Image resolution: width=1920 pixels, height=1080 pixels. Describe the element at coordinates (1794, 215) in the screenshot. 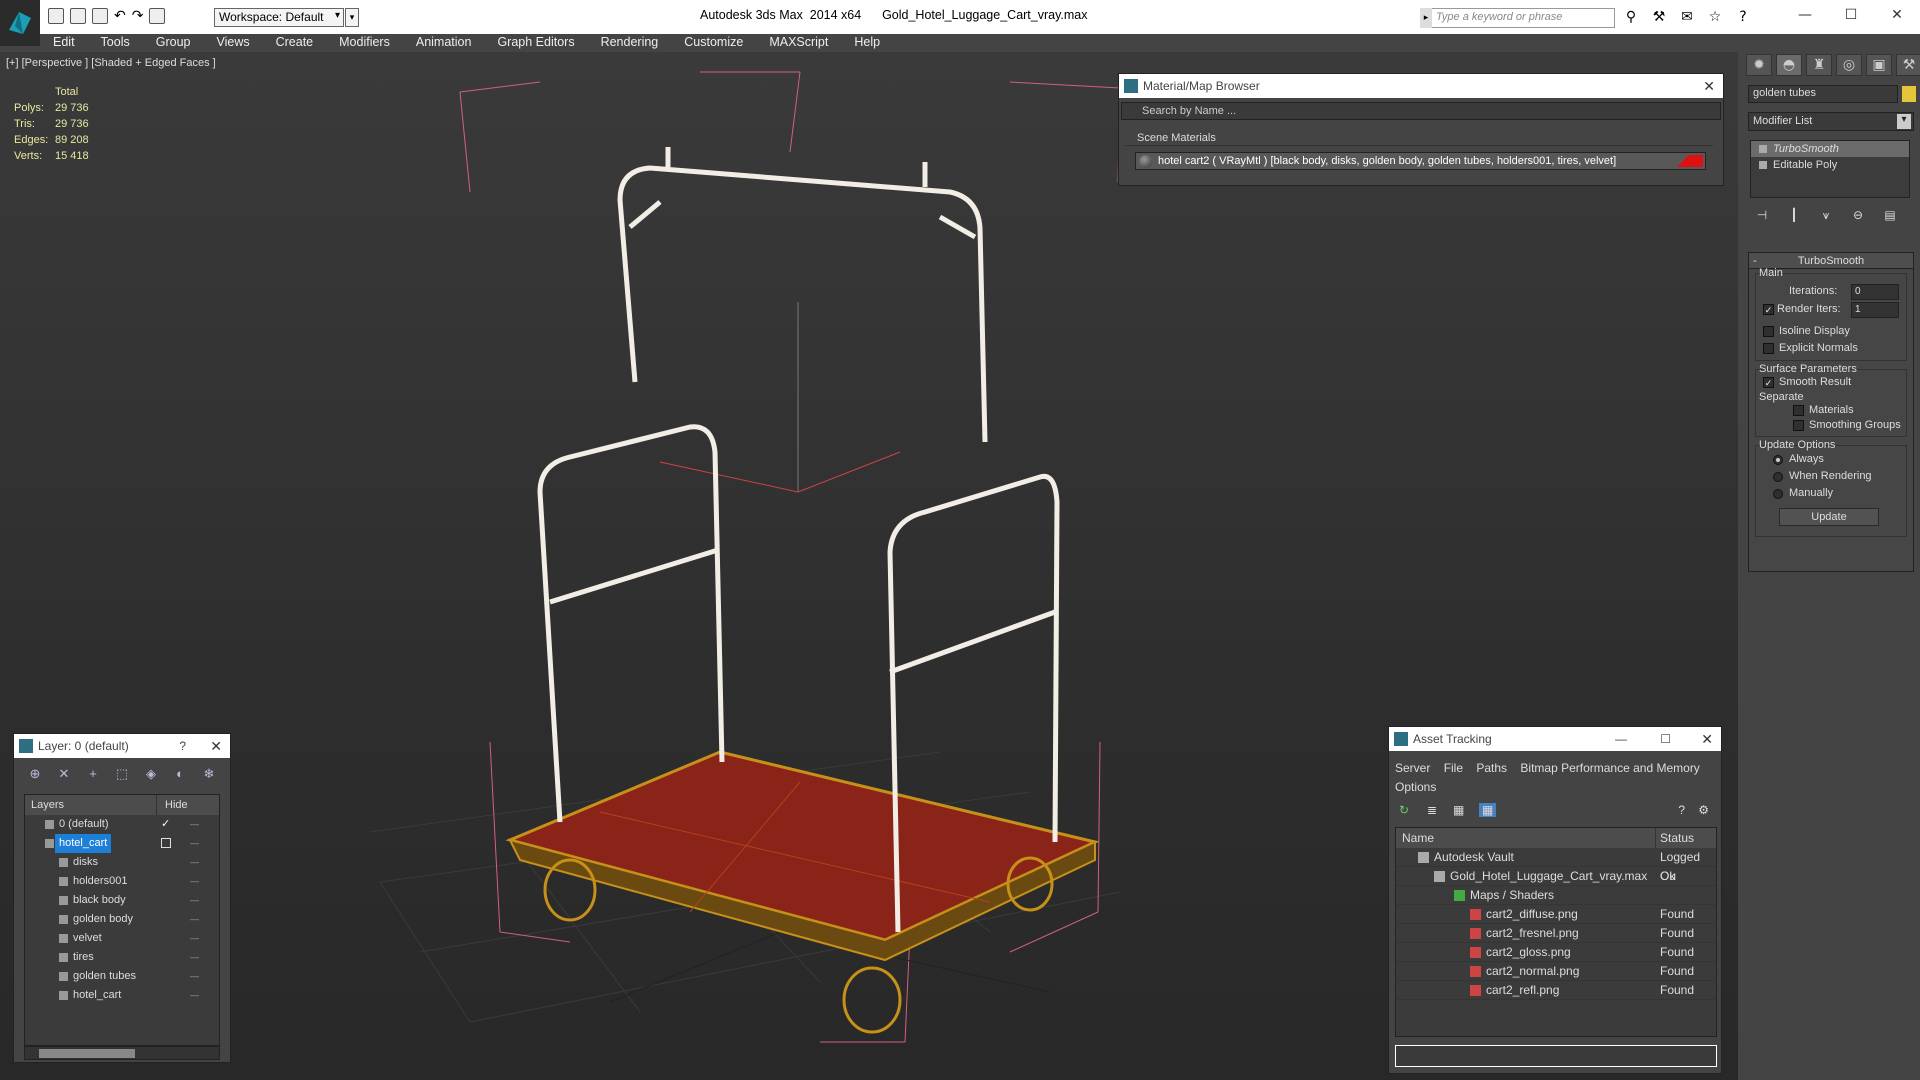

I see `show-end-result-icon: ┃` at that location.